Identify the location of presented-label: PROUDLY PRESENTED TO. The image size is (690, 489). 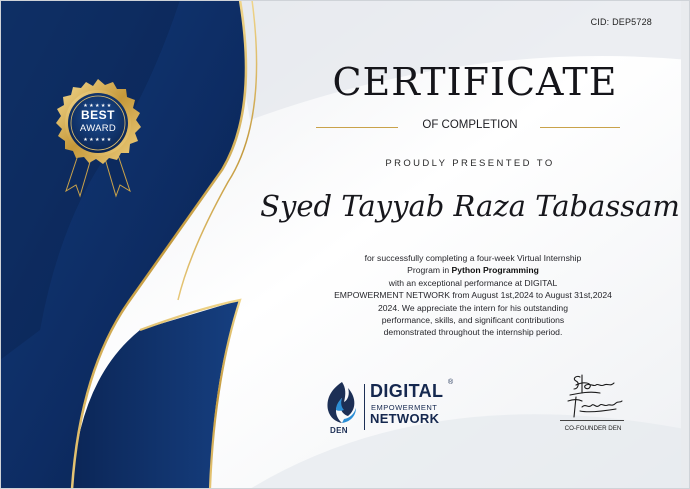
(470, 163).